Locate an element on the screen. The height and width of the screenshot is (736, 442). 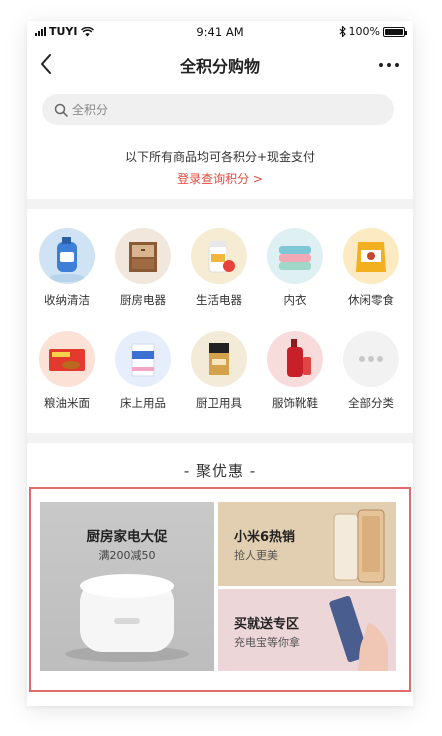
category-label: 收纳清洁 is located at coordinates (67, 300).